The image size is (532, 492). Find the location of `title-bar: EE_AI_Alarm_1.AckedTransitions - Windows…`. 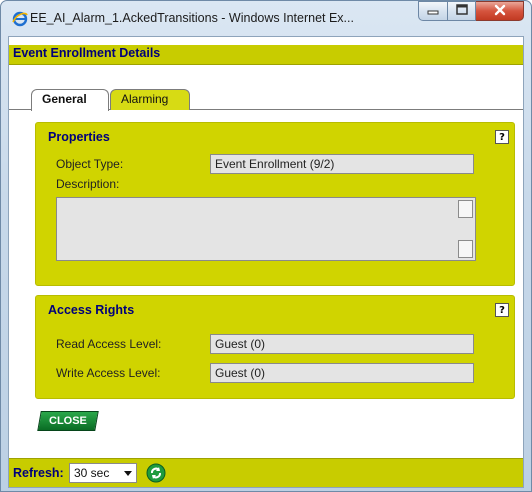

title-bar: EE_AI_Alarm_1.AckedTransitions - Windows… is located at coordinates (266, 18).